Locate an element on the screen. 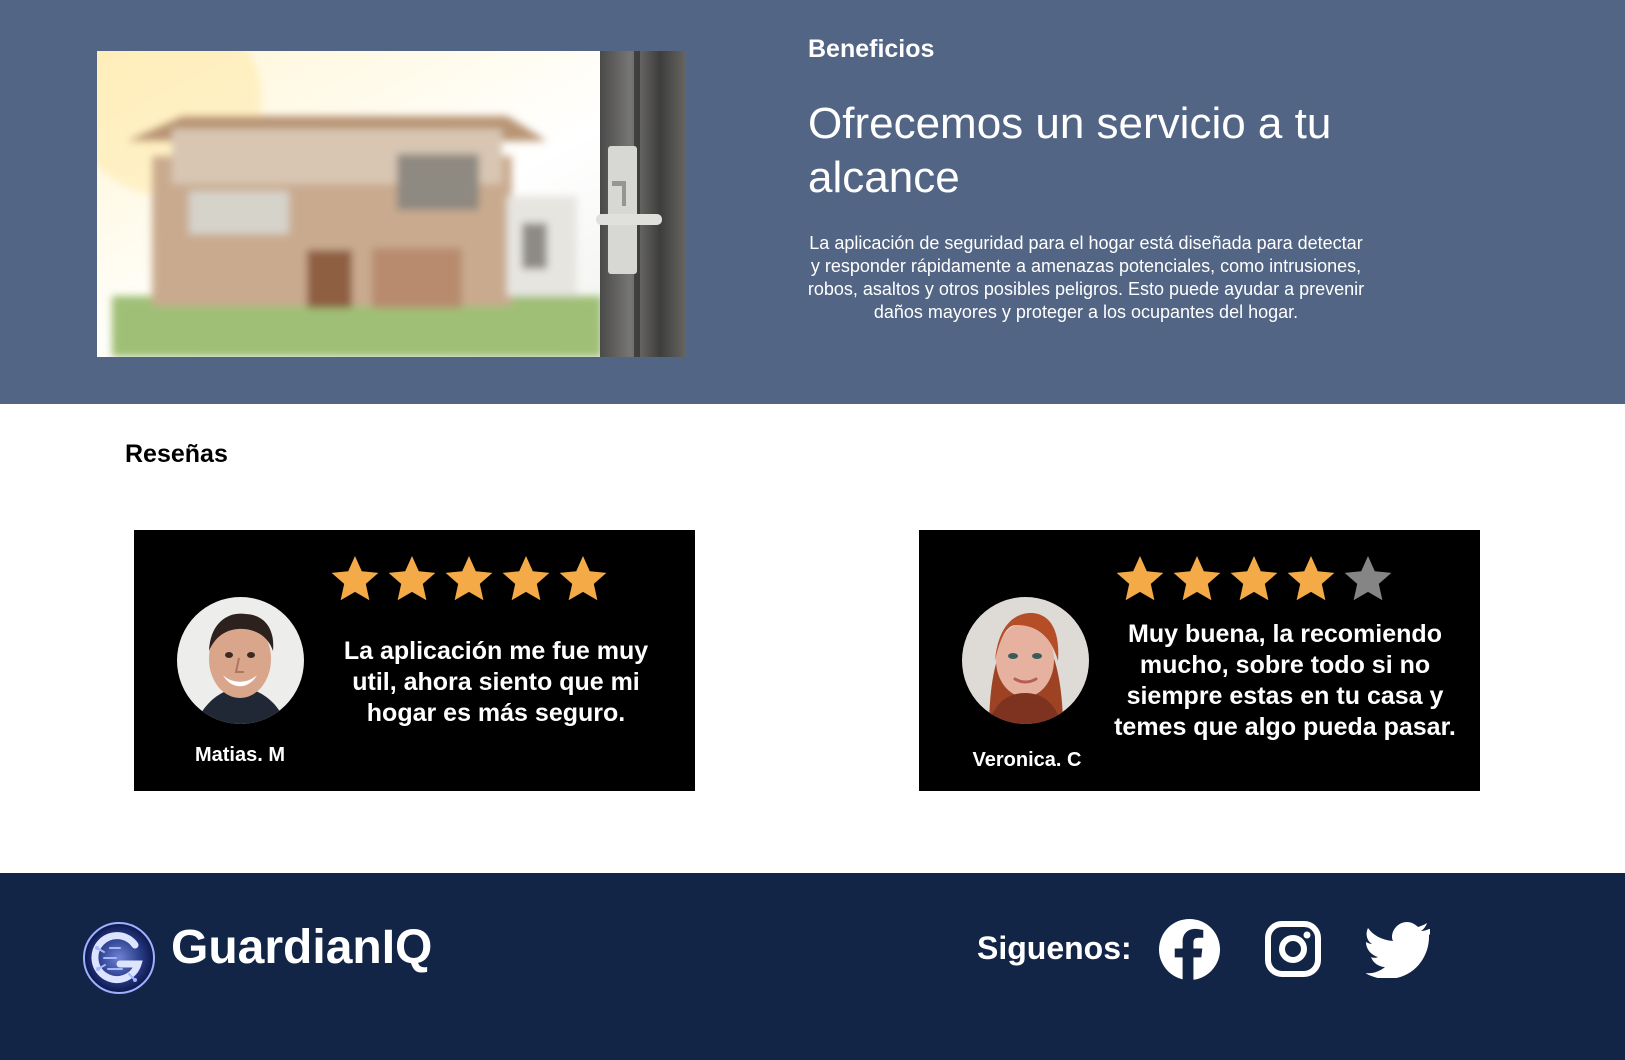 The height and width of the screenshot is (1060, 1625). reviewer-avatar-veronica is located at coordinates (1025, 660).